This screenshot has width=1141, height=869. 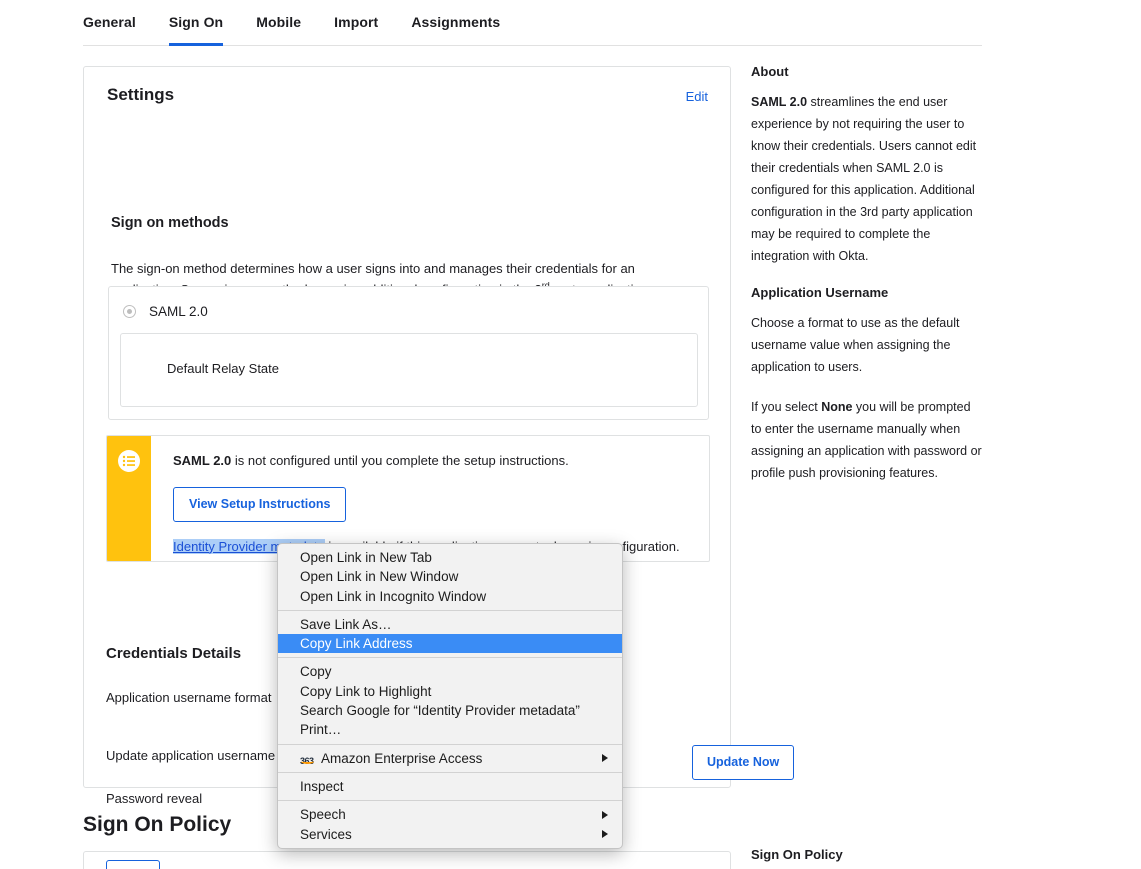 I want to click on update-application-username-label: Update application username, so click(x=191, y=755).